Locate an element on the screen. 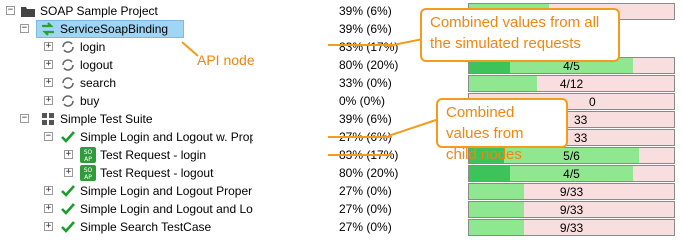 This screenshot has height=244, width=682. api-node-label: API node is located at coordinates (226, 60).